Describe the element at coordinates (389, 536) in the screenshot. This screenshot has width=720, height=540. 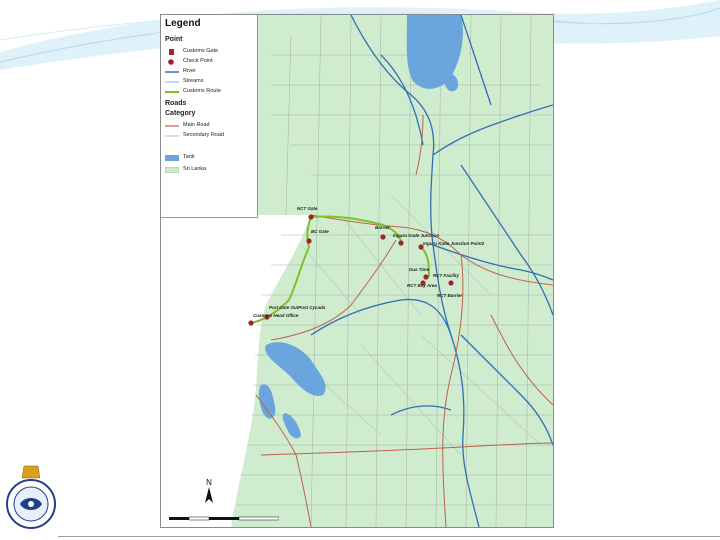
I see `footer-divider` at that location.